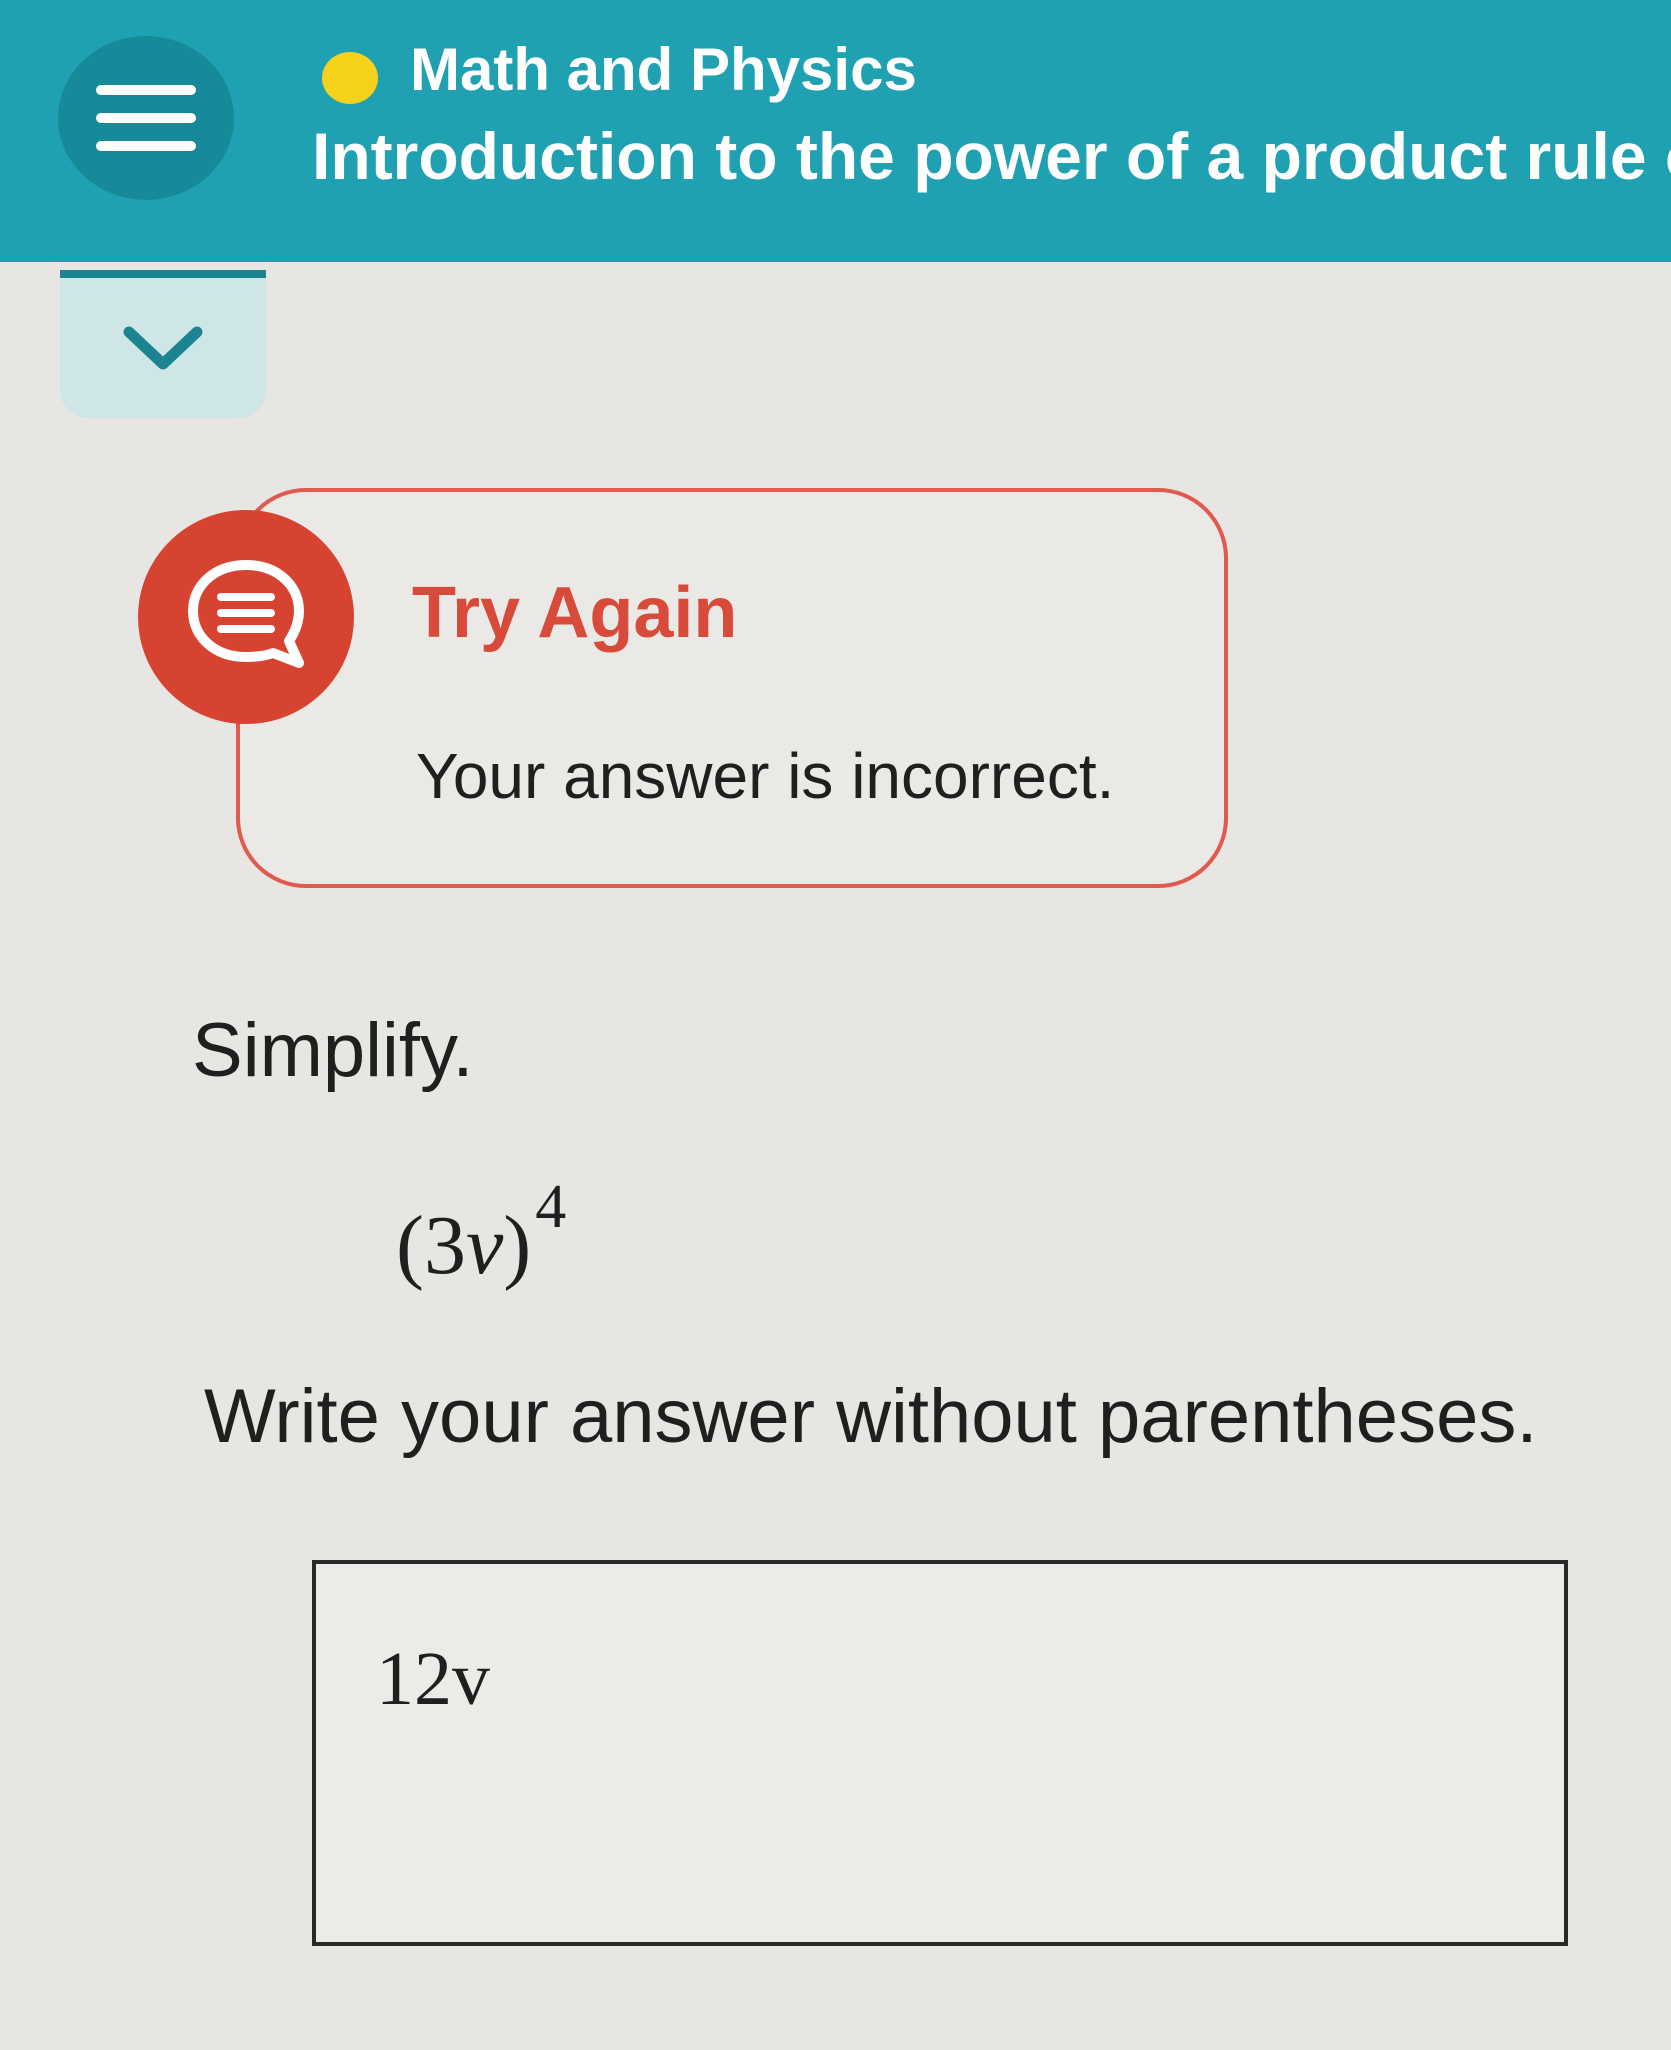  Describe the element at coordinates (444, 1245) in the screenshot. I see `coefficient: 3` at that location.